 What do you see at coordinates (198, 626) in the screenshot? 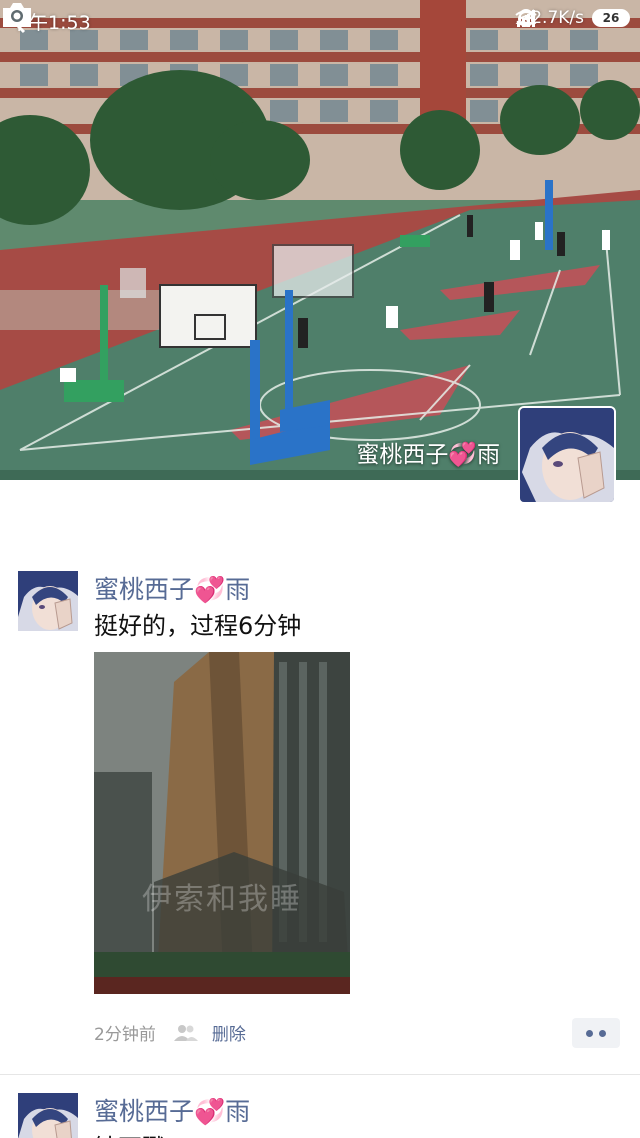
I see `post-text: 挺好的，过程6分钟` at bounding box center [198, 626].